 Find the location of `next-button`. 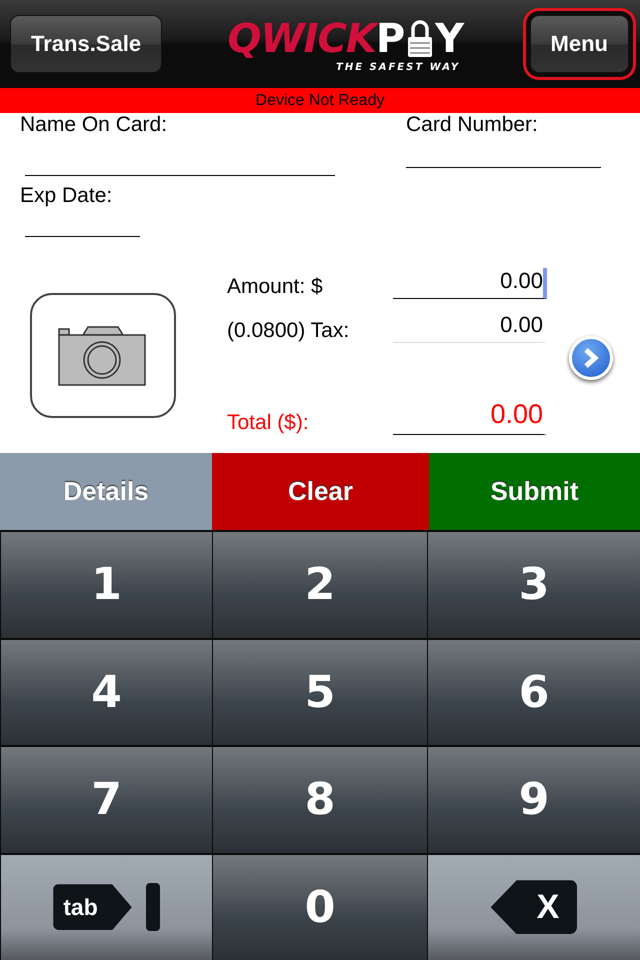

next-button is located at coordinates (591, 358).